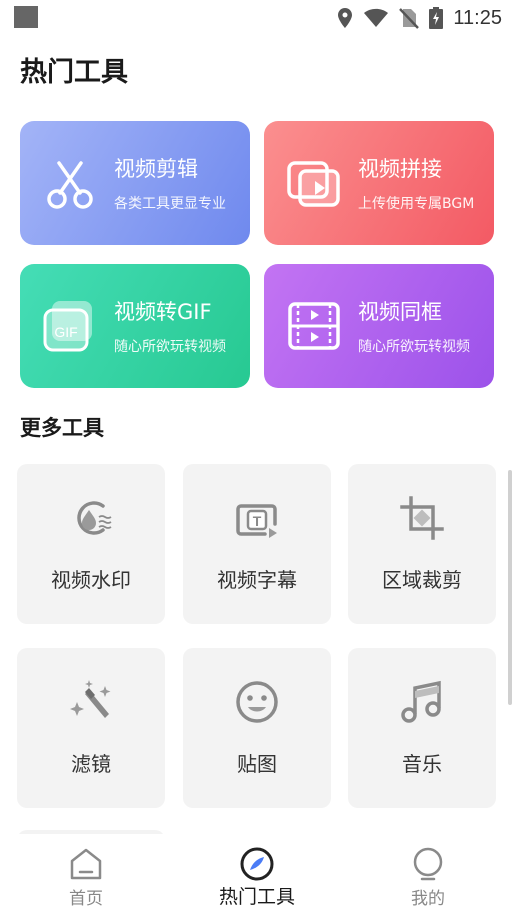  Describe the element at coordinates (422, 764) in the screenshot. I see `tool-label: 音乐` at that location.